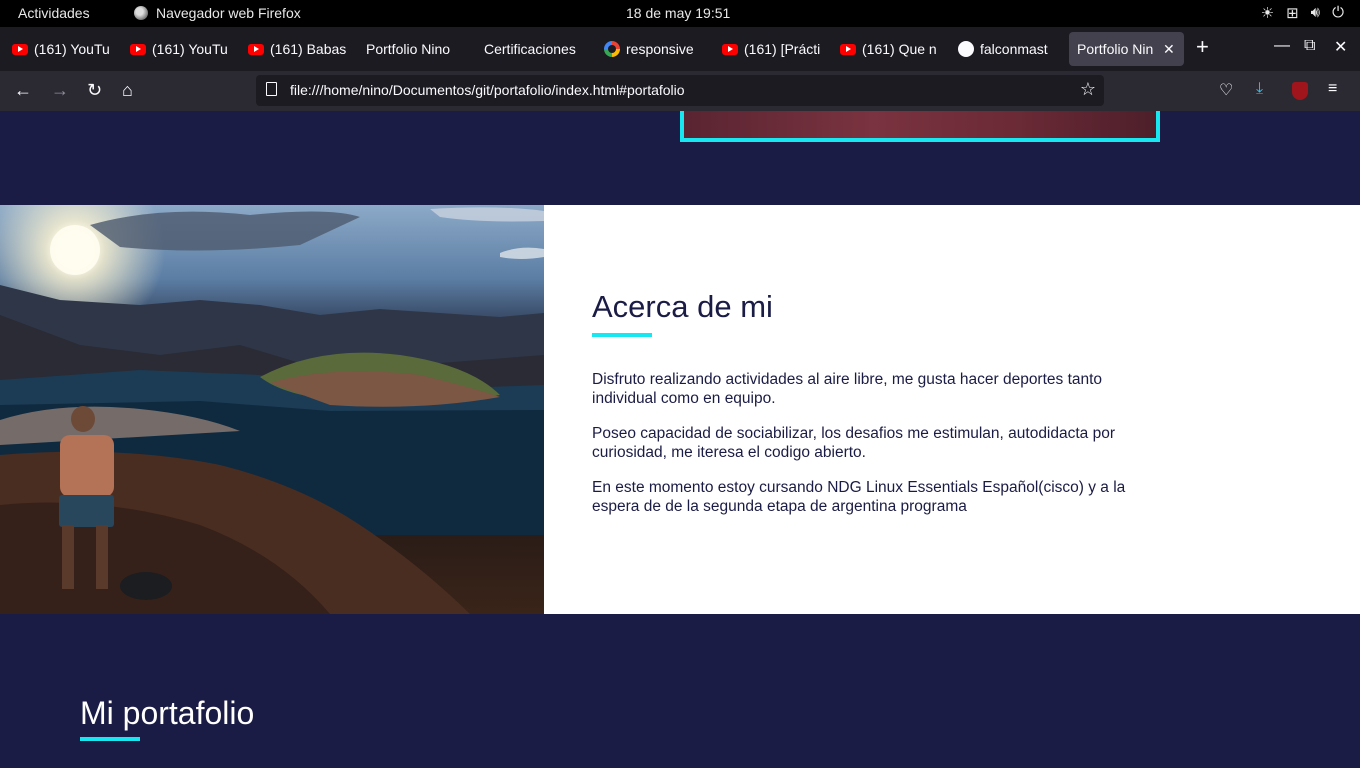 Image resolution: width=1360 pixels, height=768 pixels. Describe the element at coordinates (1300, 91) in the screenshot. I see `ublock-origin-icon` at that location.